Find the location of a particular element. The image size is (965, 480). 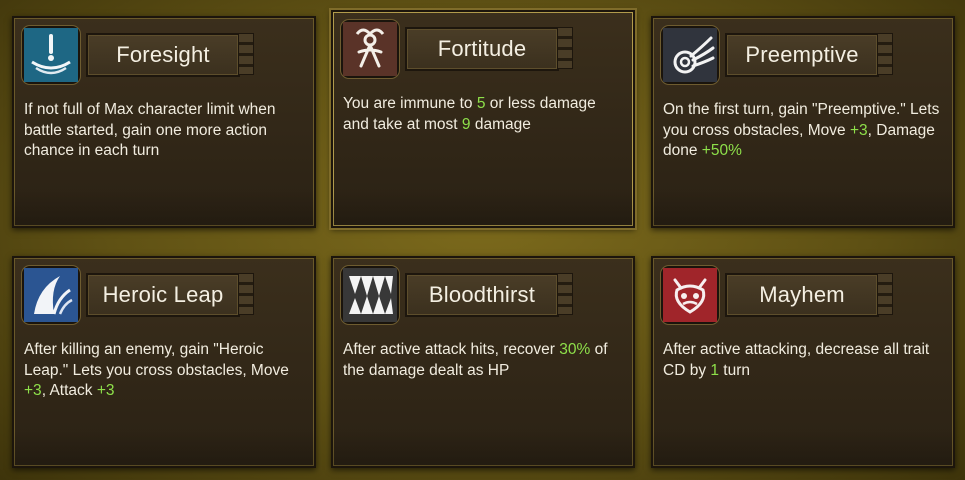

fortitude-icon is located at coordinates (370, 49).